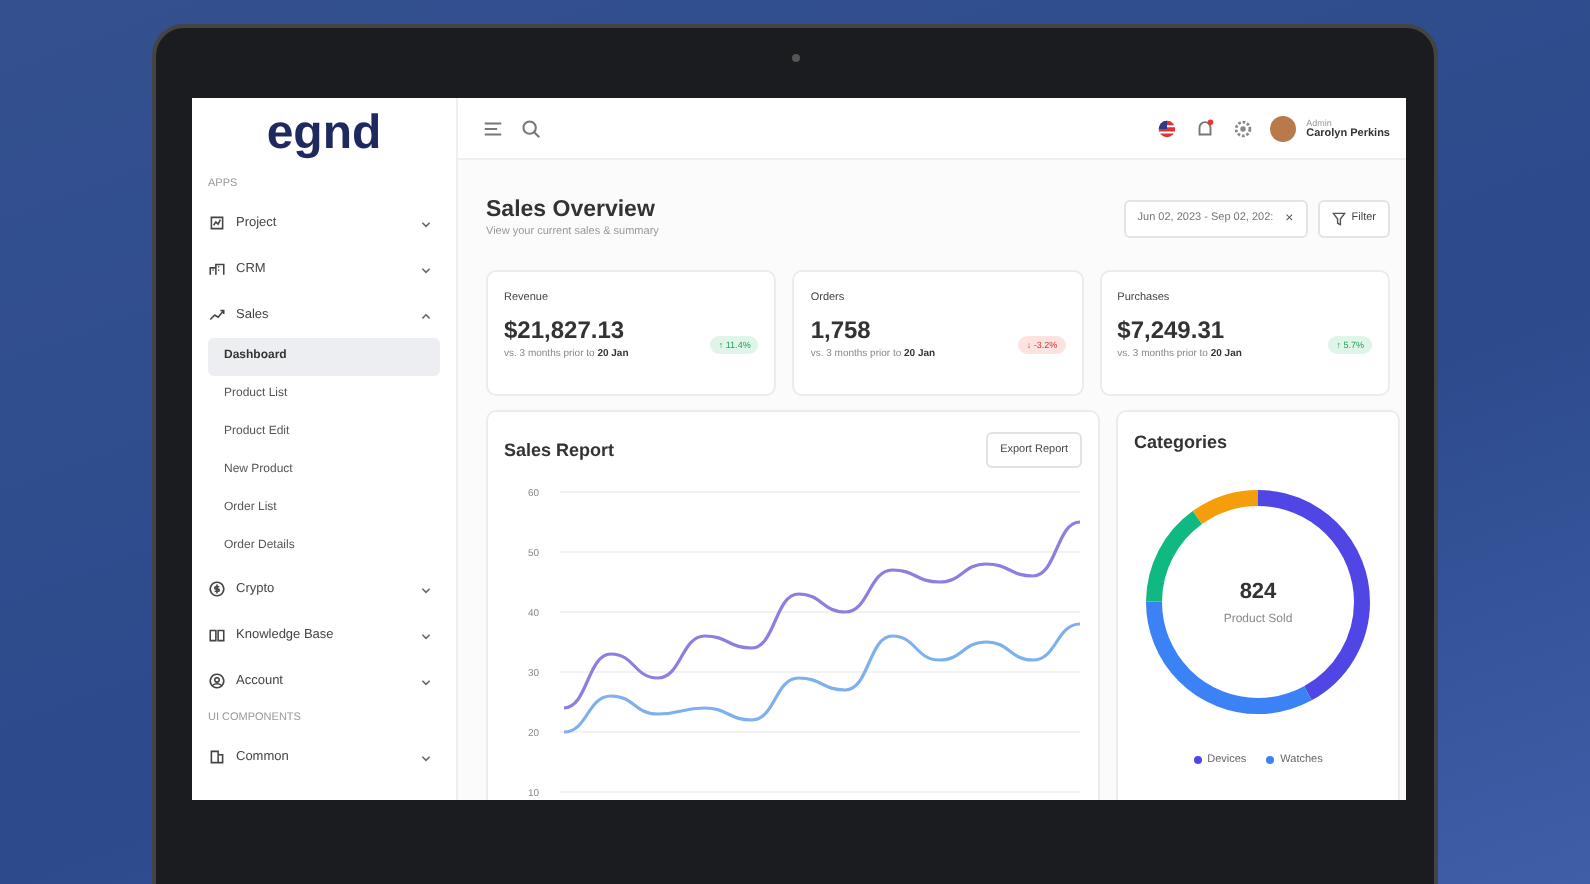  I want to click on filter-icon, so click(1338, 218).